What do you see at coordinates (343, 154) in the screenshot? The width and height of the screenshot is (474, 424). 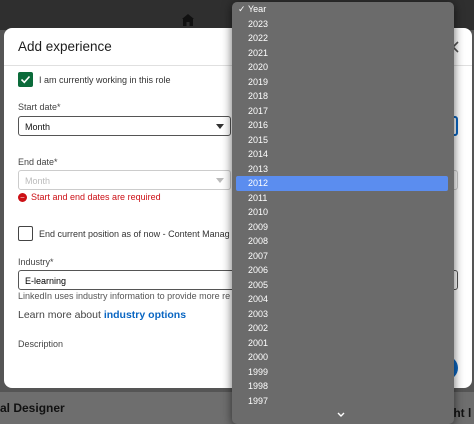 I see `year-option: 2014` at bounding box center [343, 154].